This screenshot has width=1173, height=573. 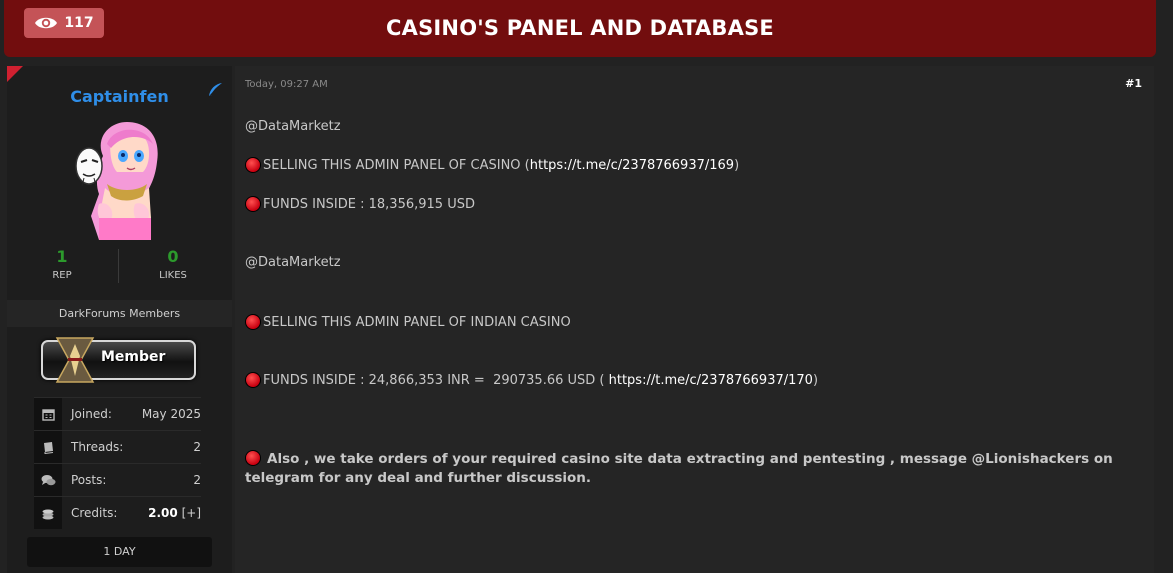 I want to click on page-title: CASINO'S PANEL AND DATABASE, so click(x=580, y=28).